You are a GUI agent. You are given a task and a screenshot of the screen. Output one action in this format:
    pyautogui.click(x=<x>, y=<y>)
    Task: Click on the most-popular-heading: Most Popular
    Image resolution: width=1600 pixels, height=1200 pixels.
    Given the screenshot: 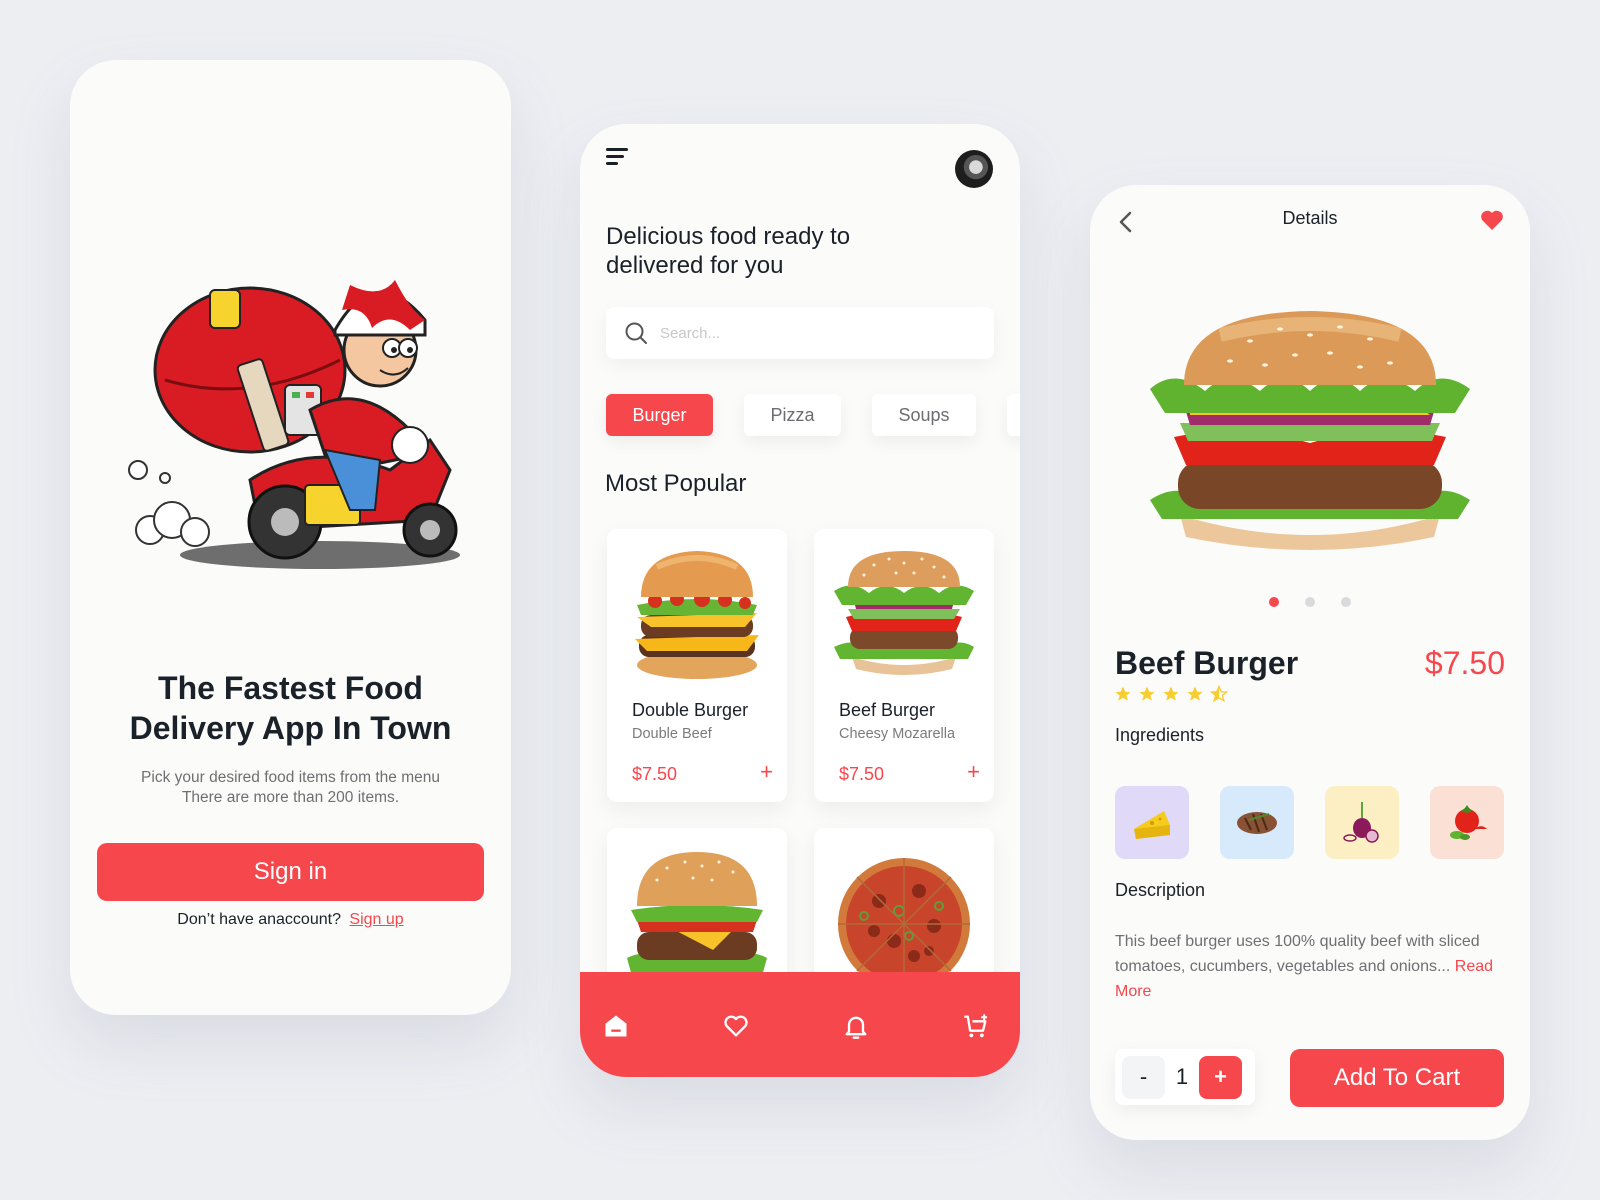 What is the action you would take?
    pyautogui.click(x=676, y=483)
    